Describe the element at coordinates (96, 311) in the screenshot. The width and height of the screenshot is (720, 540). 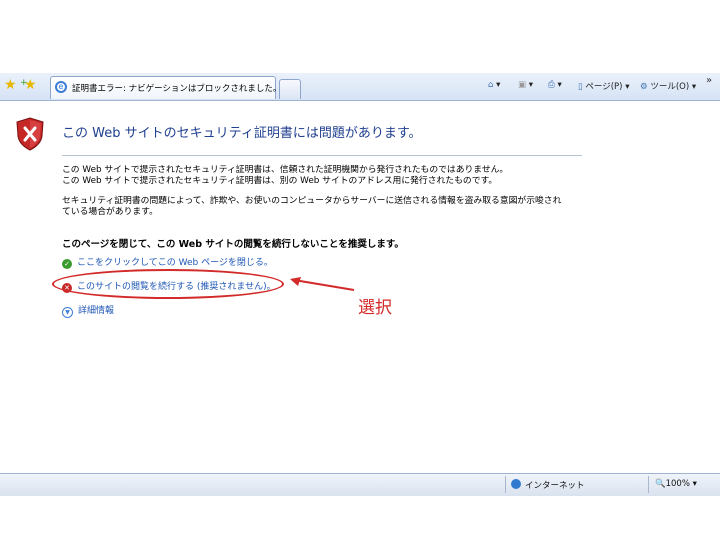
I see `more-info-label: 詳細情報` at that location.